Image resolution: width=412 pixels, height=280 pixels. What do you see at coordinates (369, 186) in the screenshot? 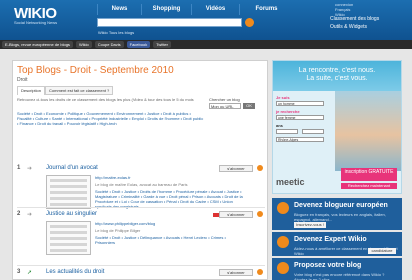
I see `search-now-button: Recherchez maintenant` at bounding box center [369, 186].